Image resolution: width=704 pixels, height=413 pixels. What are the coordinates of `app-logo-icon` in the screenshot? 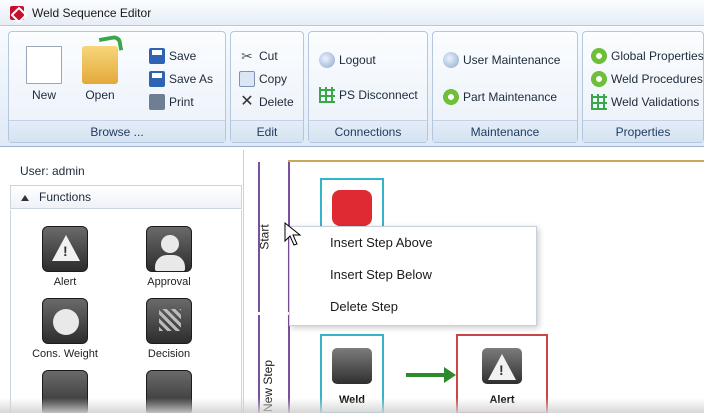 It's located at (17, 13).